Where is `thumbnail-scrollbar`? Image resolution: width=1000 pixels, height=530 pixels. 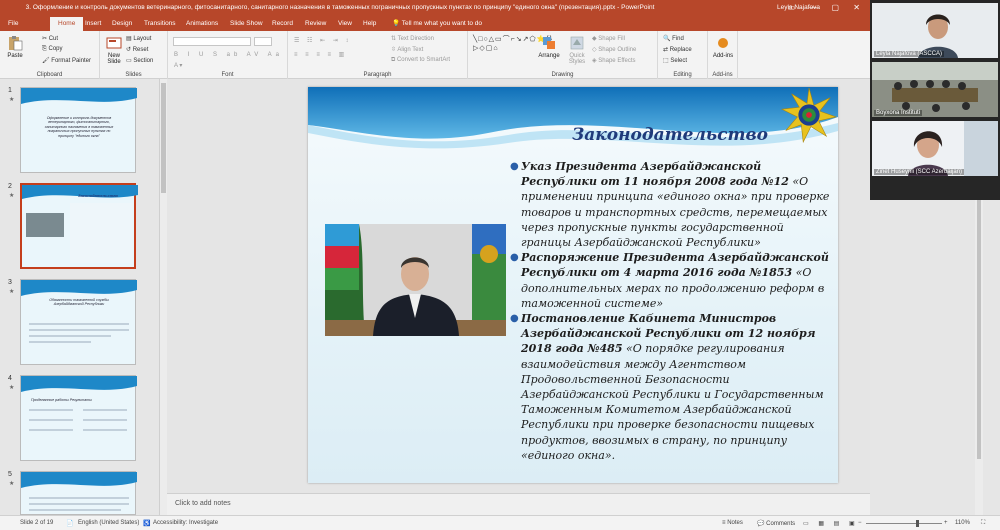 thumbnail-scrollbar is located at coordinates (163, 297).